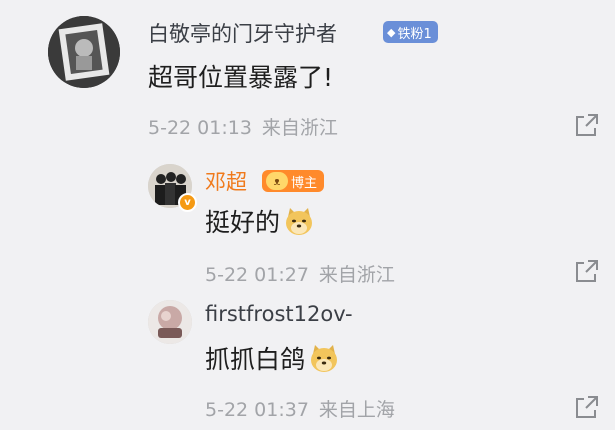  I want to click on comment-text: 超哥位置暴露了!, so click(240, 76).